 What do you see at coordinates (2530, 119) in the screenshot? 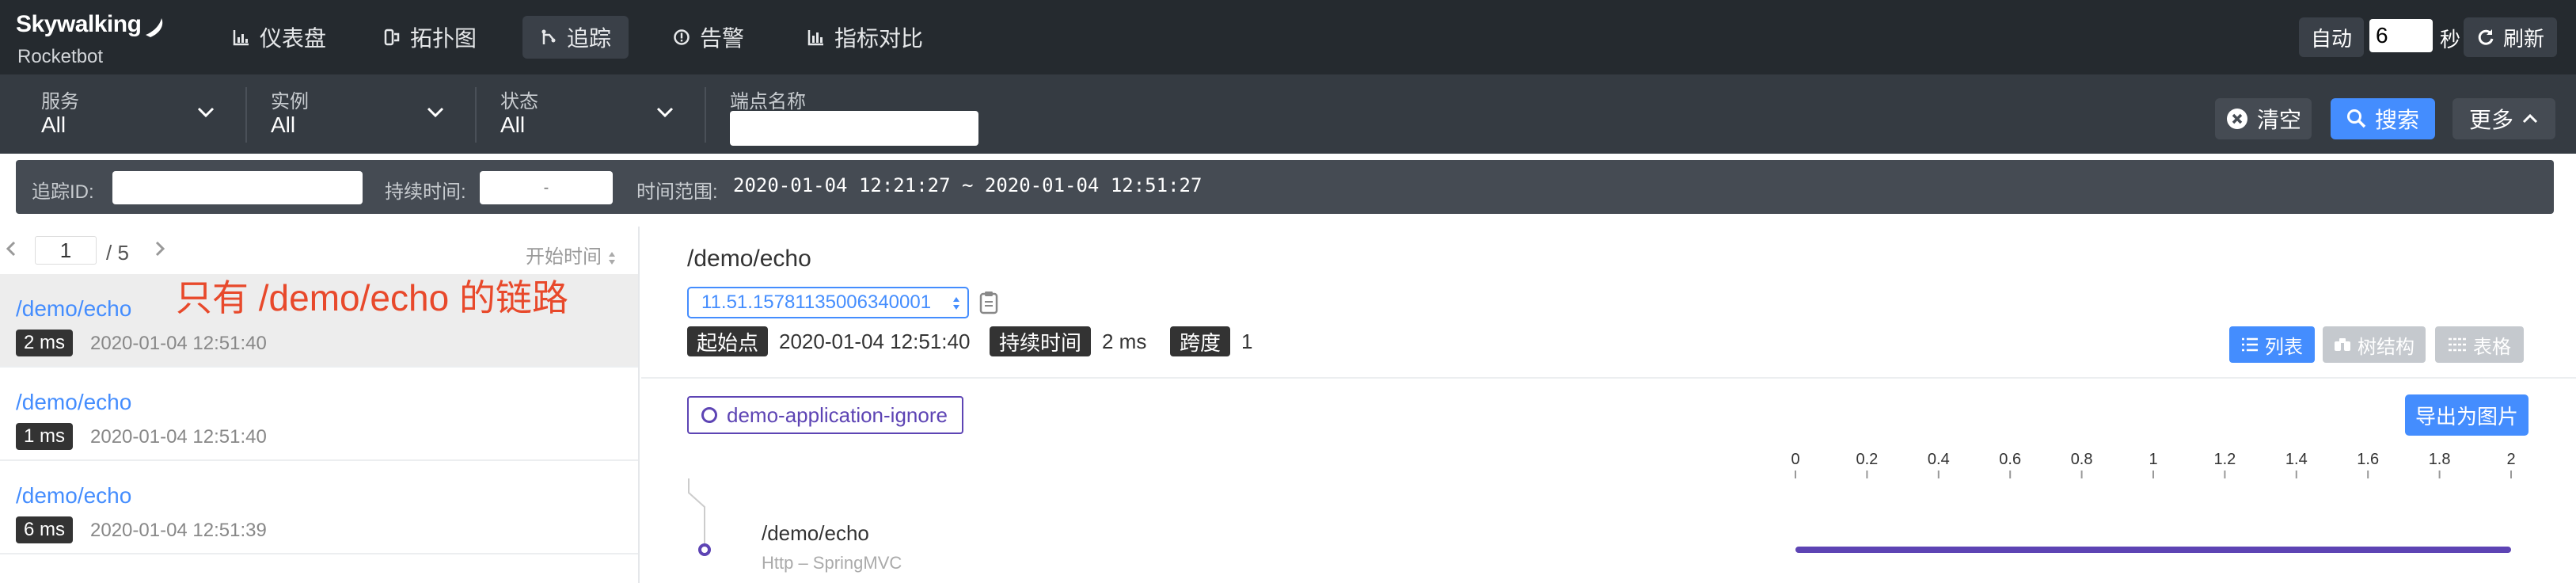
I see `chevron-up-icon` at bounding box center [2530, 119].